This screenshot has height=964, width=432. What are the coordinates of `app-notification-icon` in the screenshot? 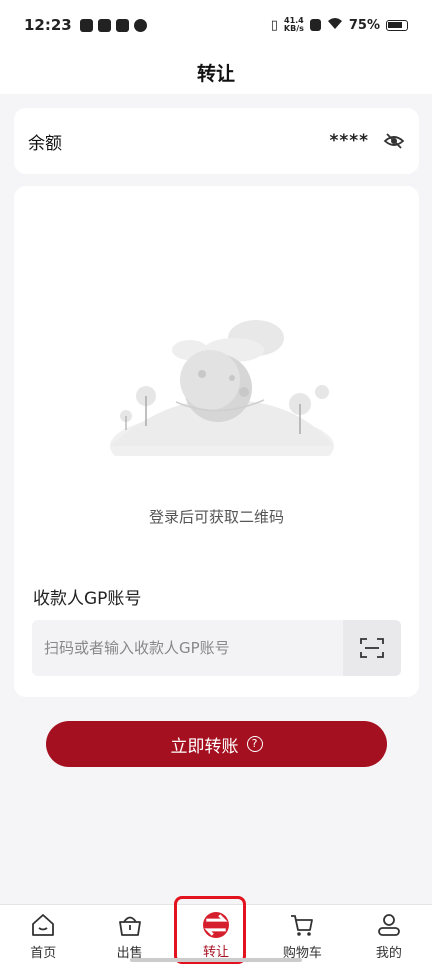 It's located at (122, 25).